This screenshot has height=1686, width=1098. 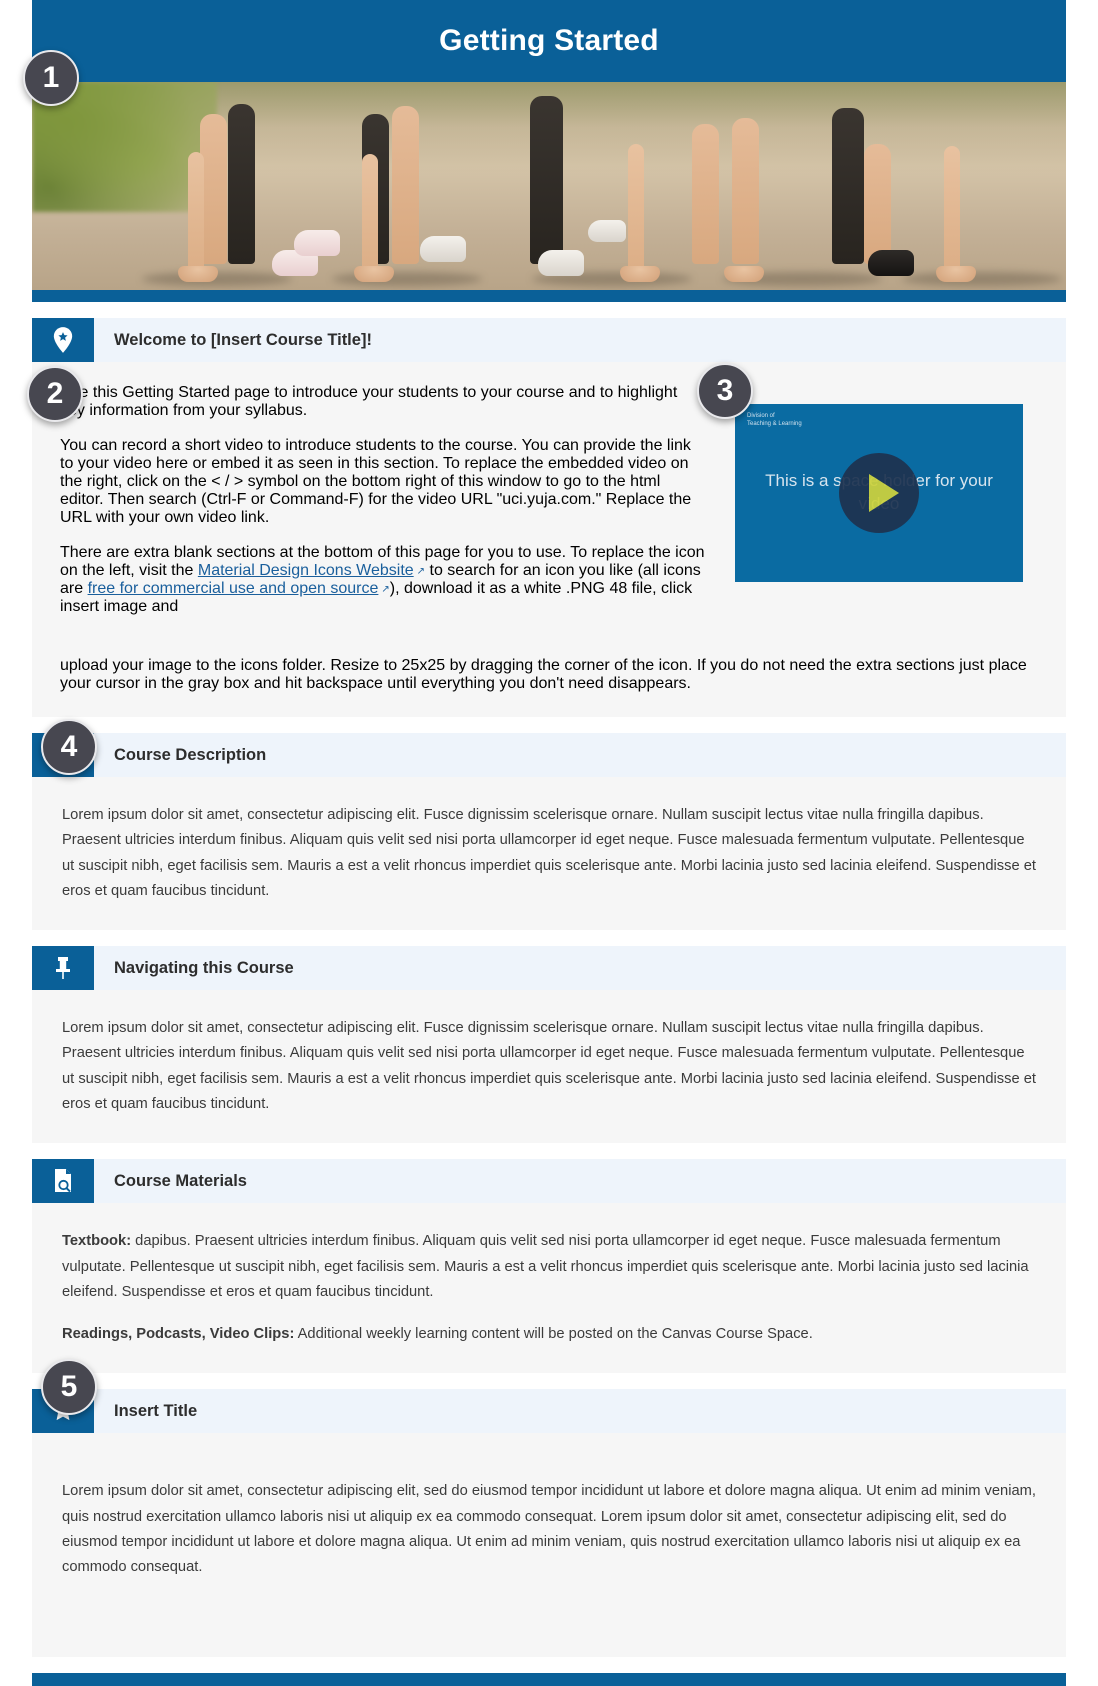 What do you see at coordinates (178, 1334) in the screenshot?
I see `readings-label: Readings, Podcasts, Video Clips:` at bounding box center [178, 1334].